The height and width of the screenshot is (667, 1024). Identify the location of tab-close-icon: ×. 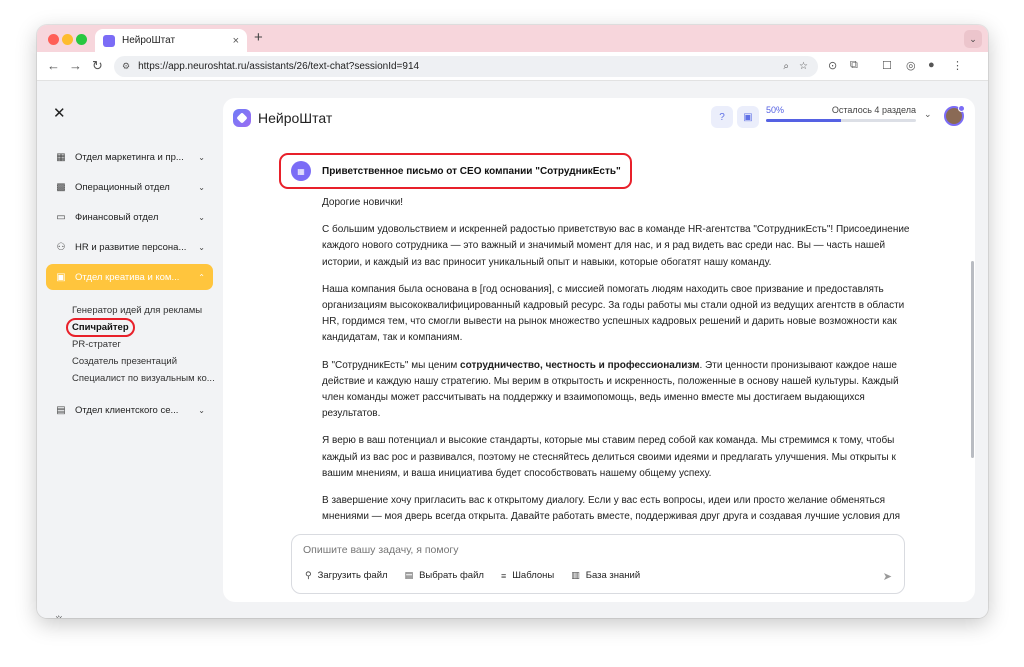
(236, 41).